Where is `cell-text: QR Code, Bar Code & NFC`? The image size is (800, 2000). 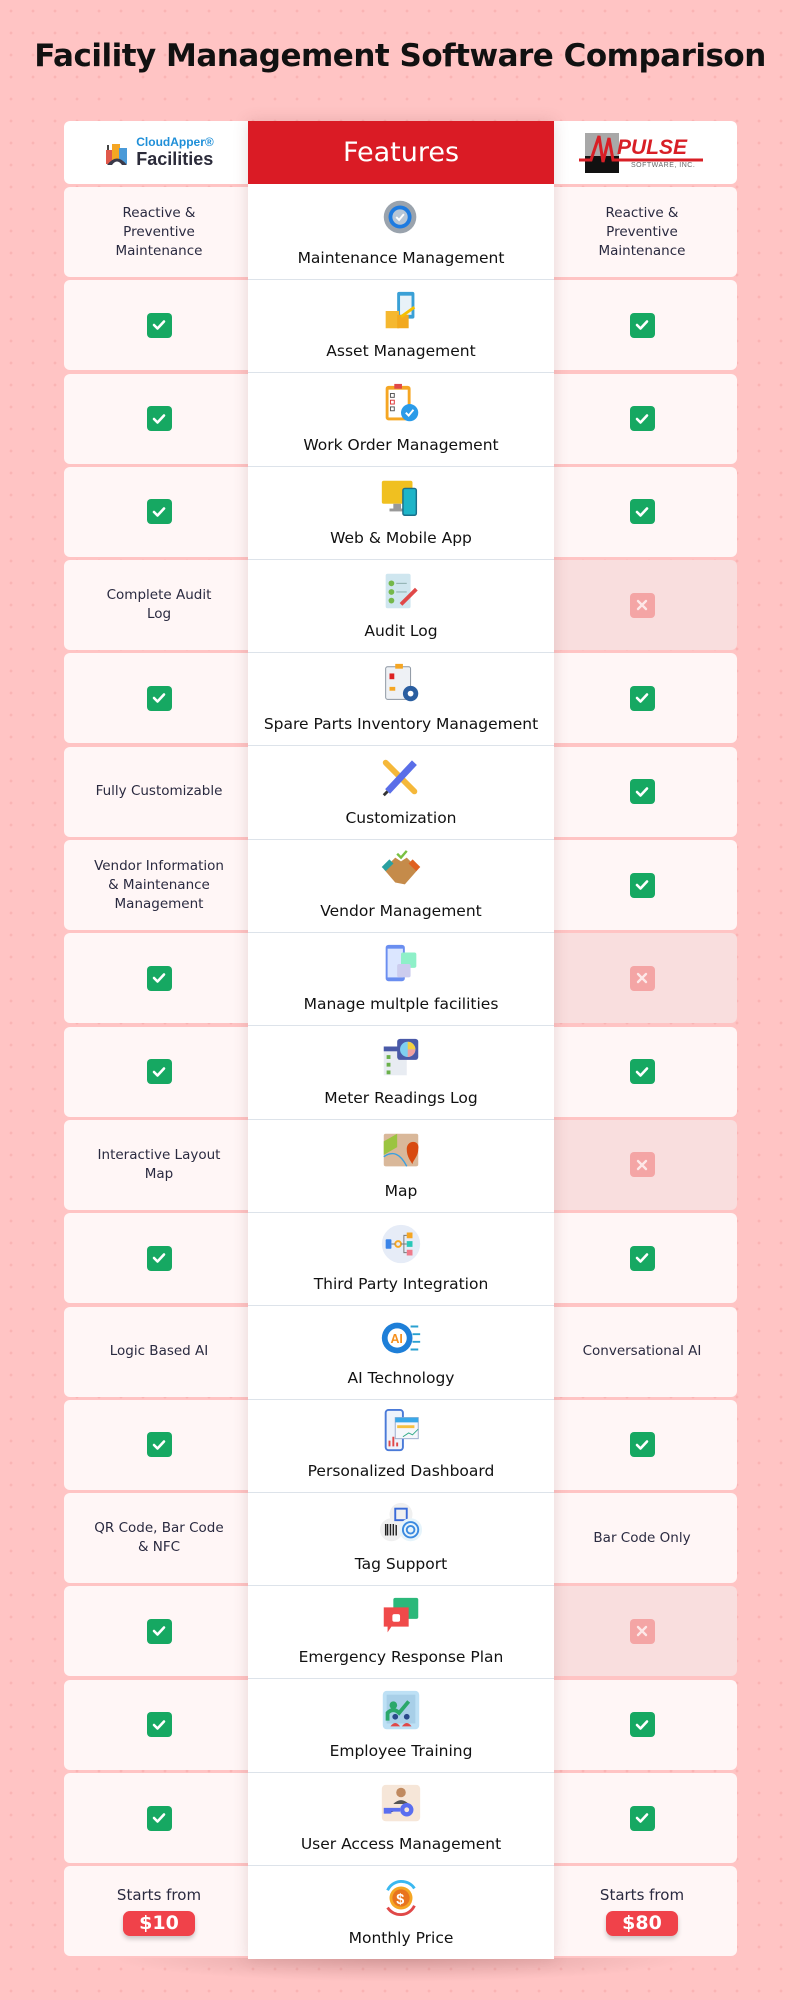 cell-text: QR Code, Bar Code & NFC is located at coordinates (159, 1538).